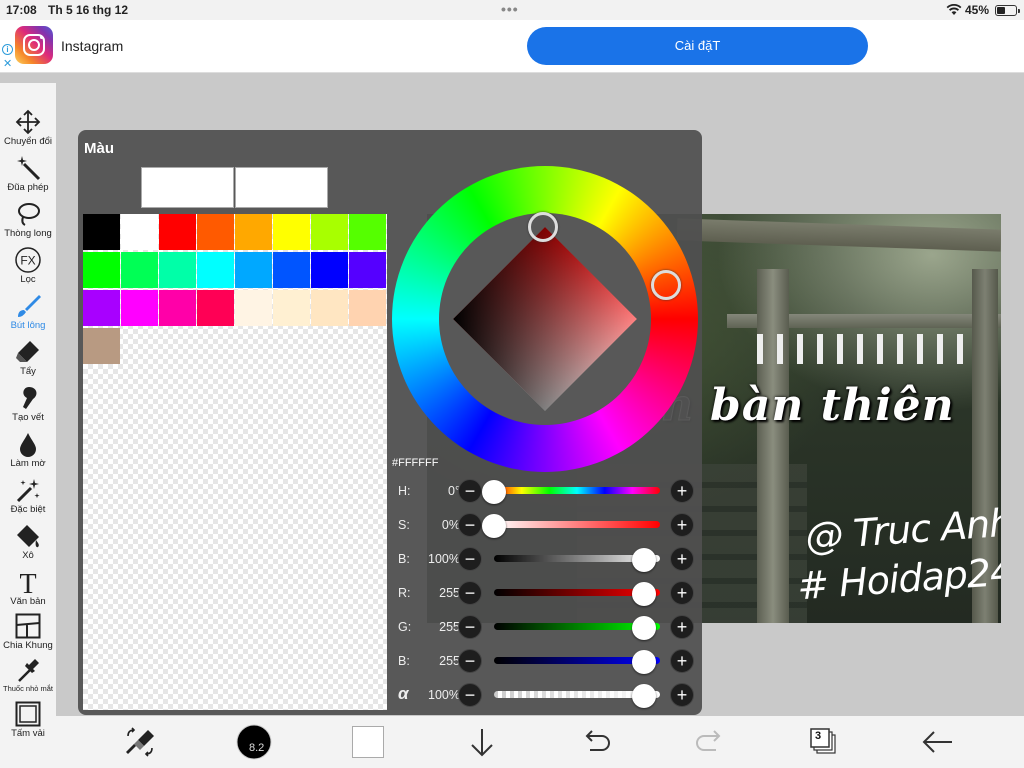 The width and height of the screenshot is (1024, 768). What do you see at coordinates (666, 285) in the screenshot?
I see `hue-handle` at bounding box center [666, 285].